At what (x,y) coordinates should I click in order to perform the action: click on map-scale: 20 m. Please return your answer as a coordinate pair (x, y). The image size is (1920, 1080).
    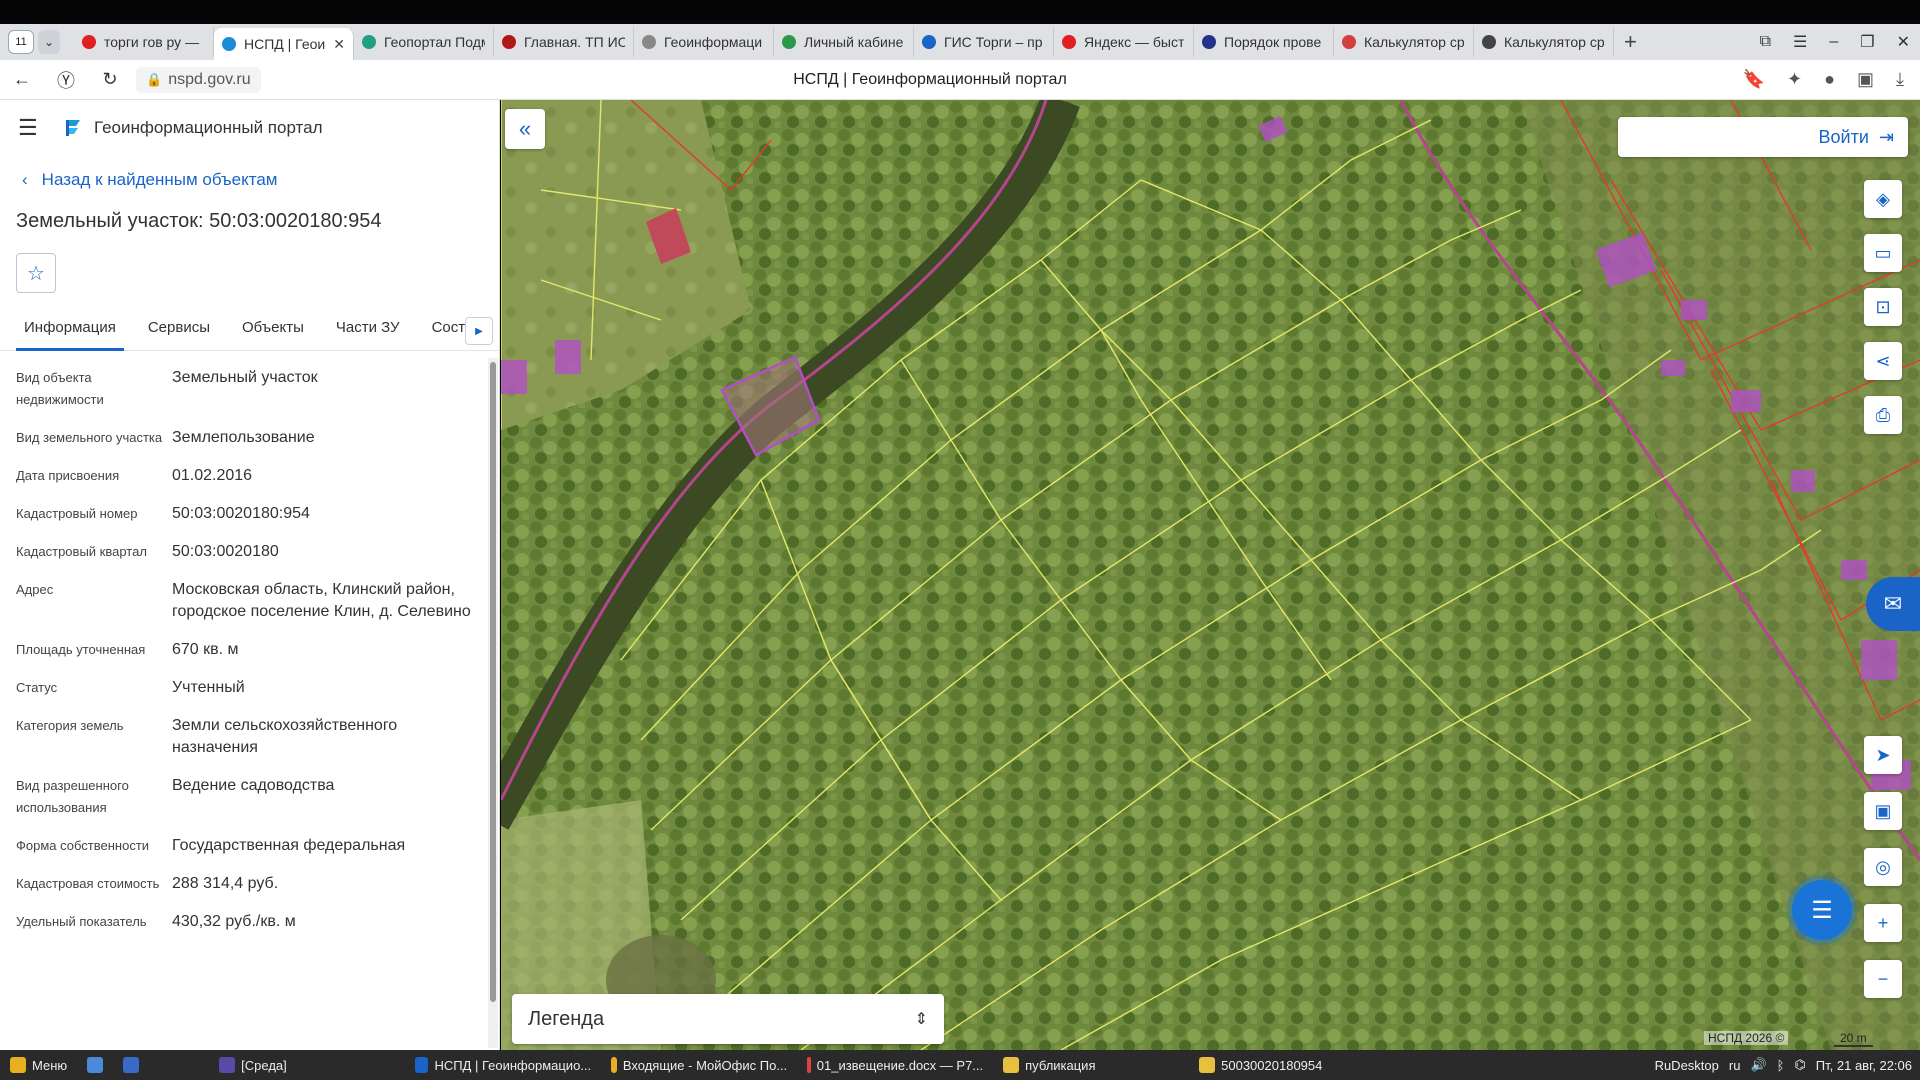
    Looking at the image, I should click on (1853, 1039).